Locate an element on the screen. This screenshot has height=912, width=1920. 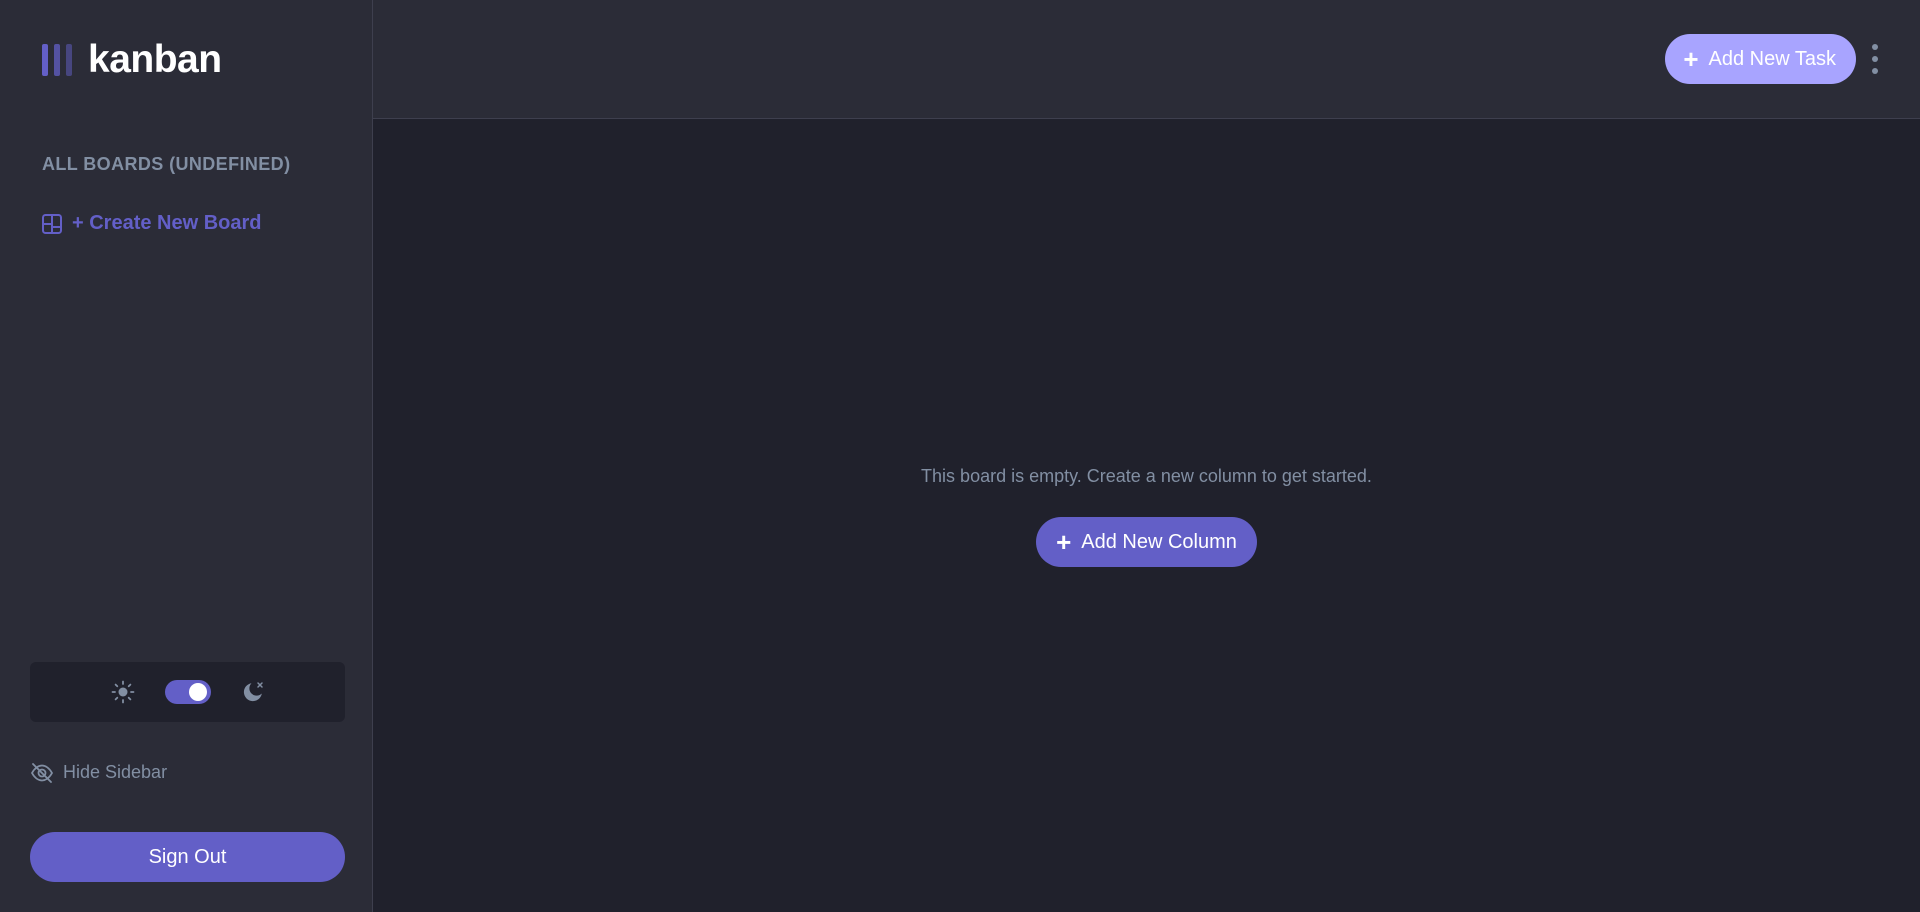
moon-icon is located at coordinates (253, 692).